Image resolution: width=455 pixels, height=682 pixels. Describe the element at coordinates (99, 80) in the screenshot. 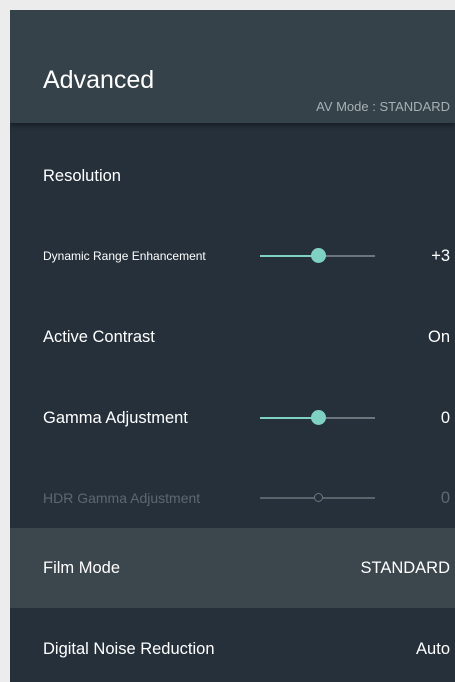

I see `page-title: Advanced` at that location.